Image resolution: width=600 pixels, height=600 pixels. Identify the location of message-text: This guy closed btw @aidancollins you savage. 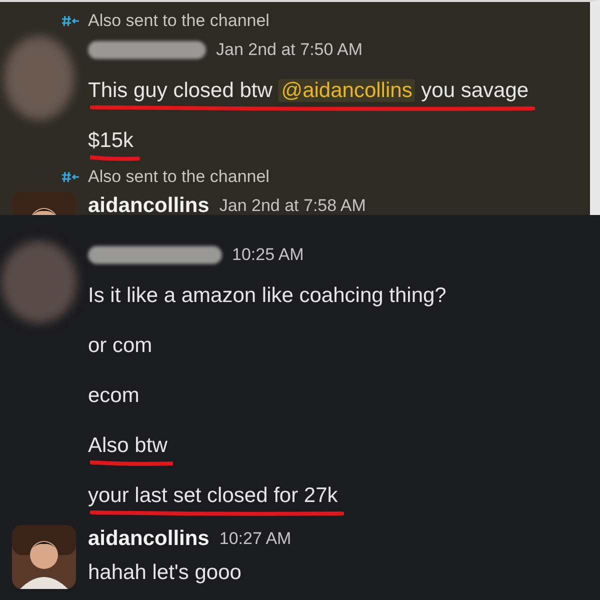
(308, 90).